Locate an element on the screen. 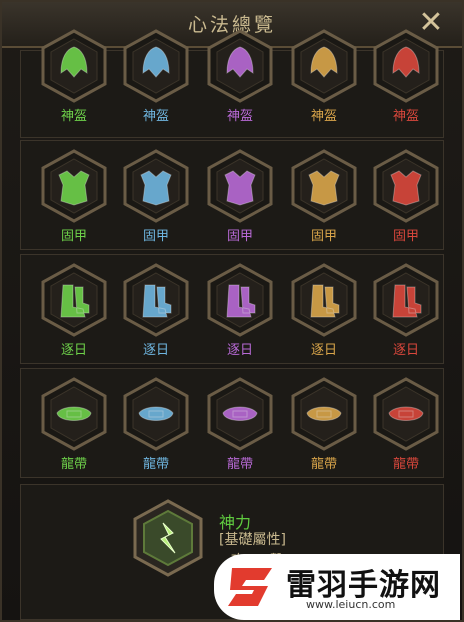 The image size is (464, 622). skill-slot-blue: 固甲 is located at coordinates (156, 196).